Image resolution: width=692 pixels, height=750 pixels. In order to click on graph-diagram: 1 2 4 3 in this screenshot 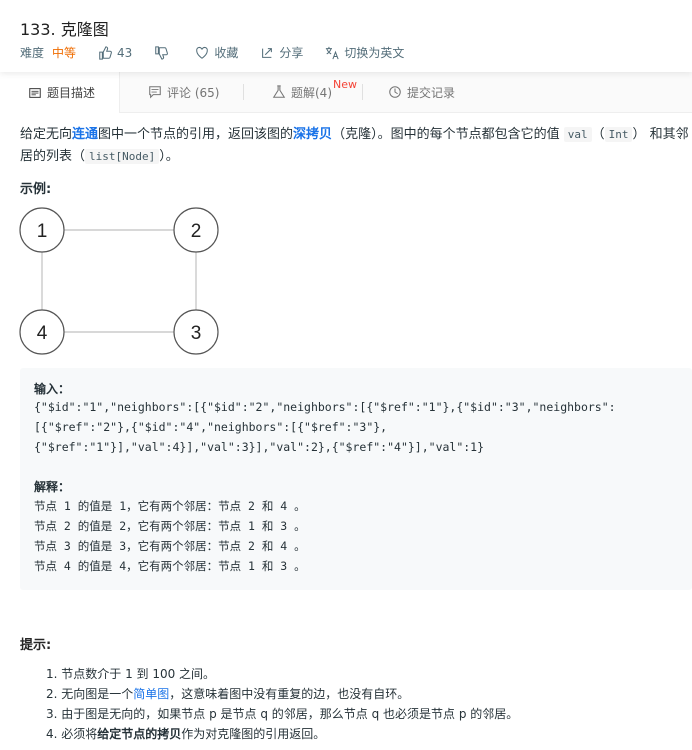, I will do `click(119, 281)`.